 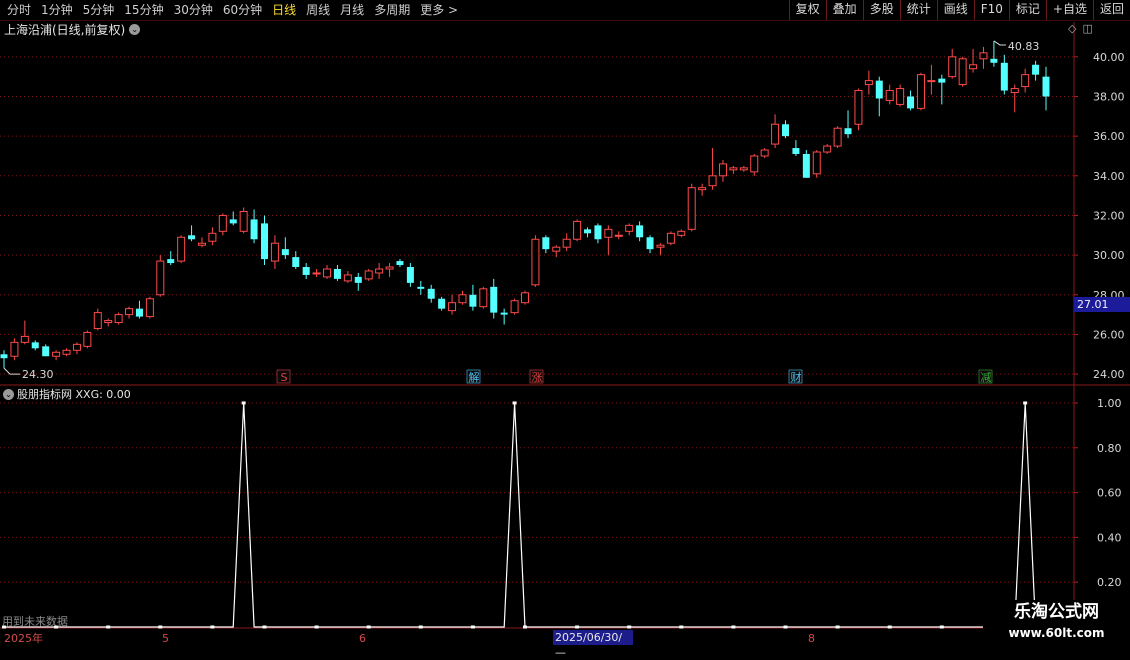 What do you see at coordinates (1072, 28) in the screenshot?
I see `diamond-icon: ◇` at bounding box center [1072, 28].